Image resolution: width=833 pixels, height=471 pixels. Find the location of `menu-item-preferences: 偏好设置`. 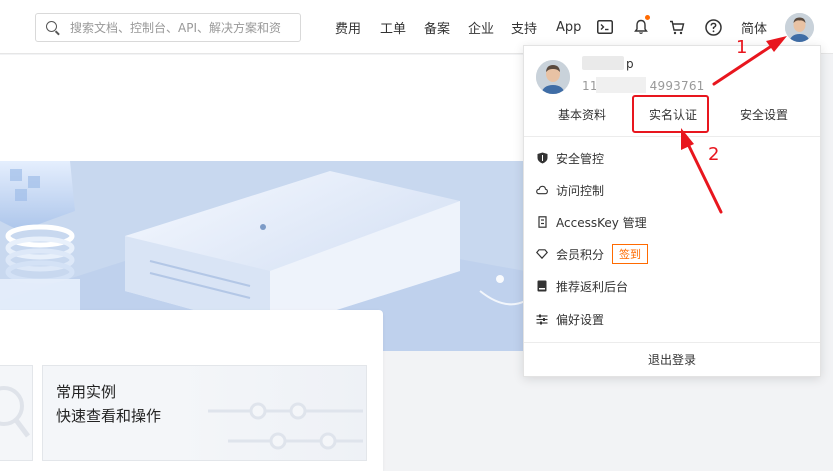

menu-item-preferences: 偏好设置 is located at coordinates (570, 319).